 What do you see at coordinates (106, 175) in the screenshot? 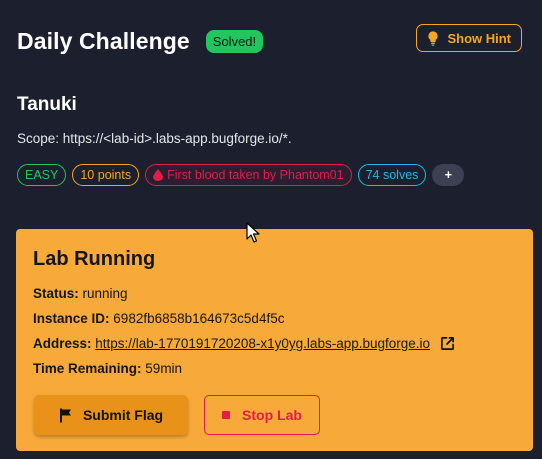
I see `points-tag: 10 points` at bounding box center [106, 175].